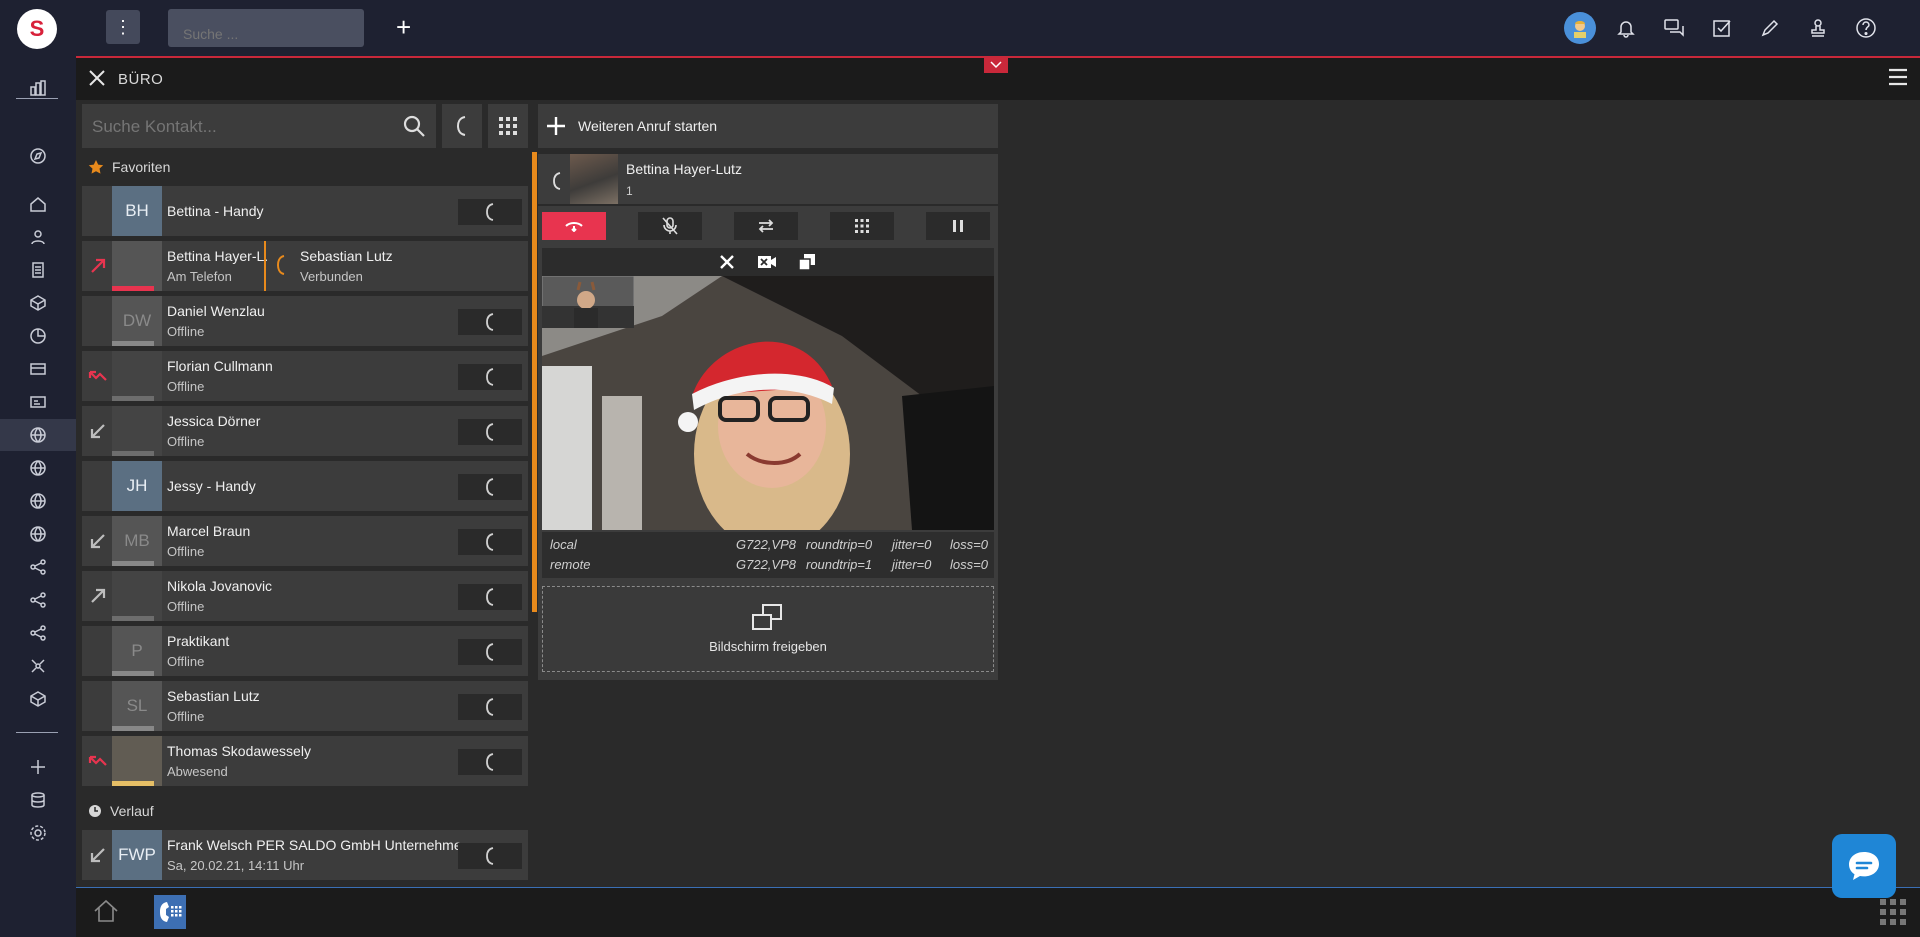 The width and height of the screenshot is (1920, 937). Describe the element at coordinates (38, 800) in the screenshot. I see `rail-database-icon` at that location.